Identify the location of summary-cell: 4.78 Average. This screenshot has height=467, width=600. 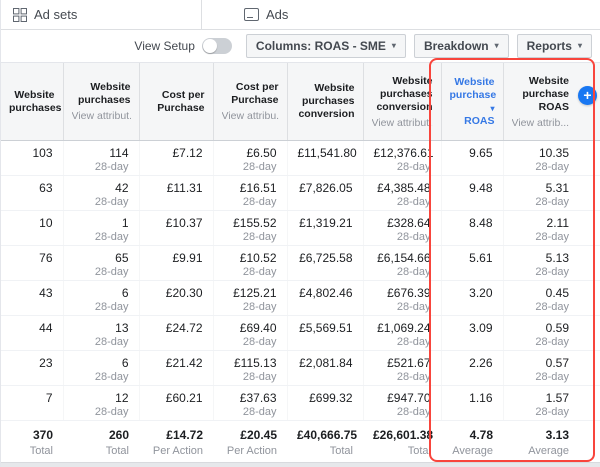
(472, 441).